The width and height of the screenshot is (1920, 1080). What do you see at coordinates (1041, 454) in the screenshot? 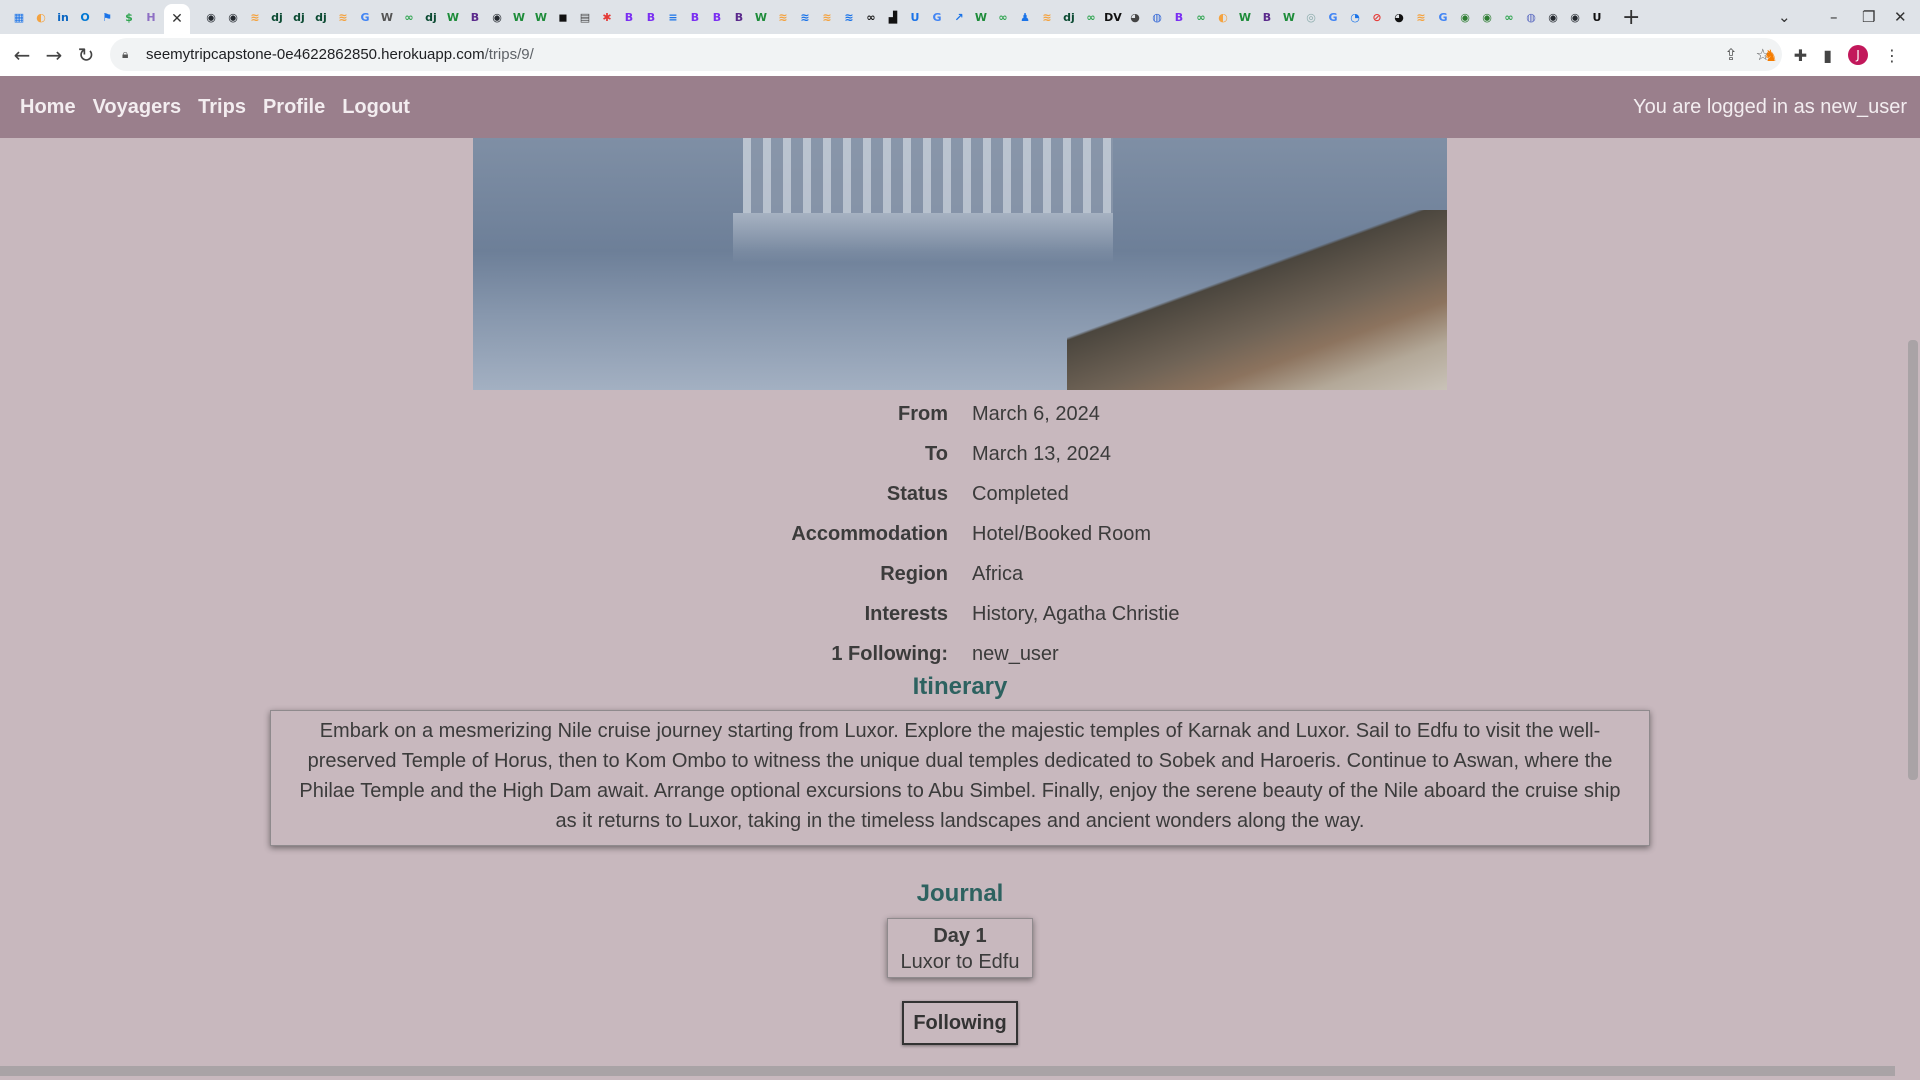
I see `detail-value: March 13, 2024` at bounding box center [1041, 454].